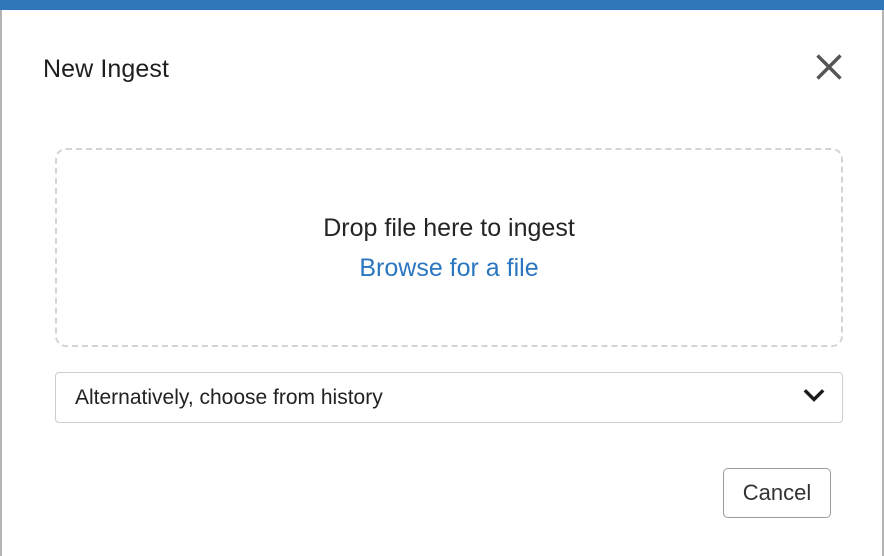 This screenshot has width=884, height=556. Describe the element at coordinates (777, 493) in the screenshot. I see `cancel-button: Cancel` at that location.